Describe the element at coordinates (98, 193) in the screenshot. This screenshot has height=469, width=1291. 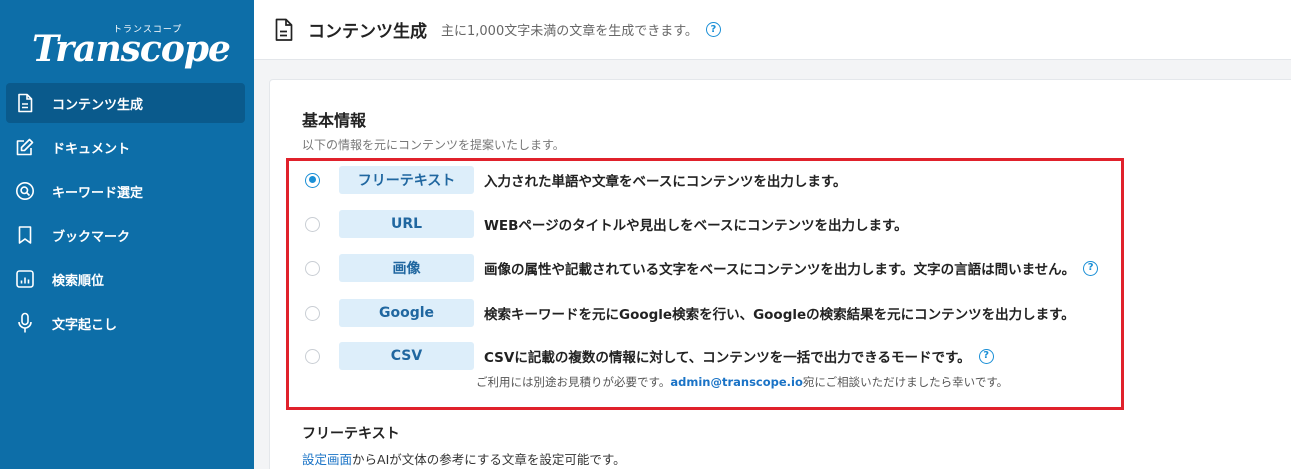
I see `sidebar-item-label: キーワード選定` at that location.